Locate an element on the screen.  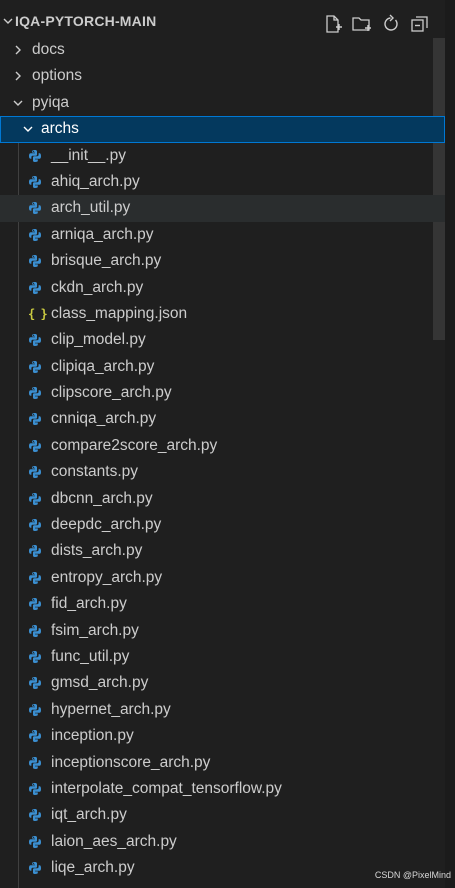
file-item: iqt_arch.py is located at coordinates (222, 815).